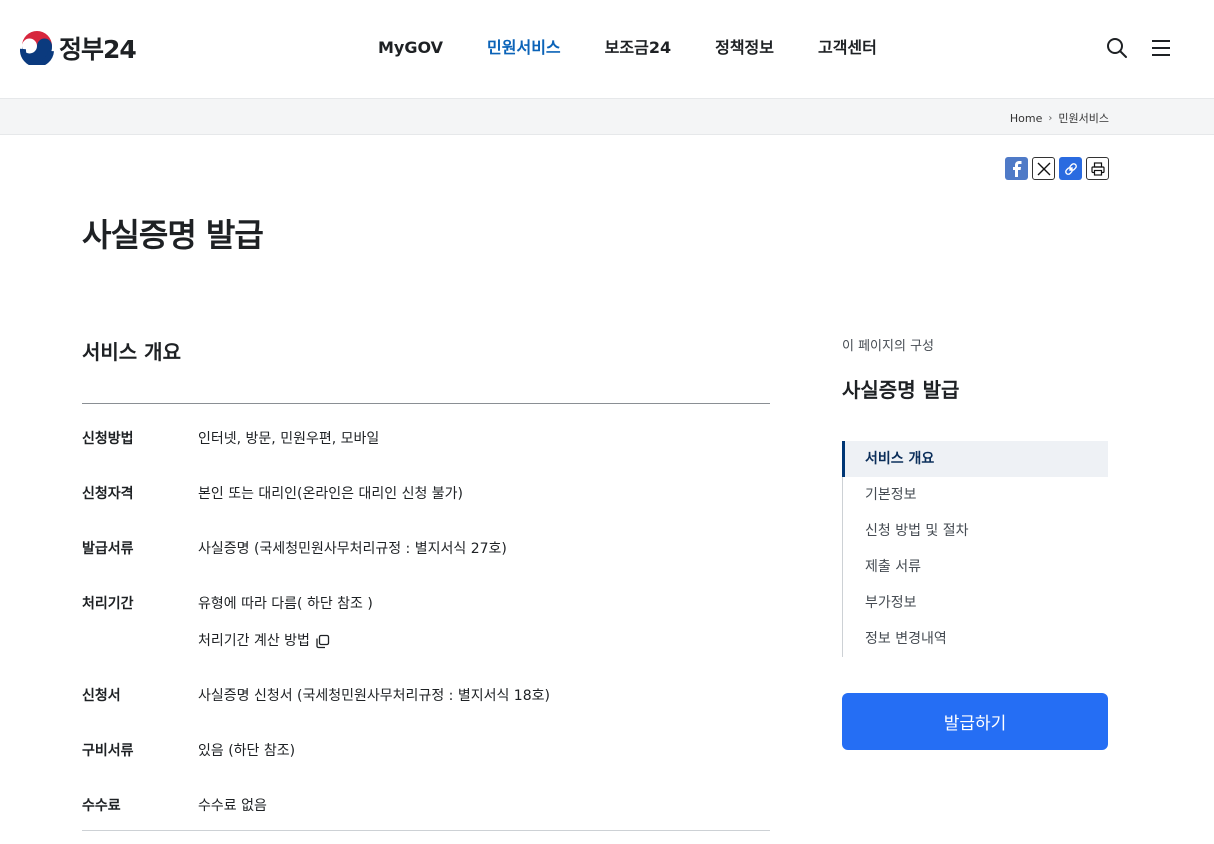 This screenshot has width=1214, height=844. I want to click on toc-caption: 이 페이지의 구성, so click(888, 346).